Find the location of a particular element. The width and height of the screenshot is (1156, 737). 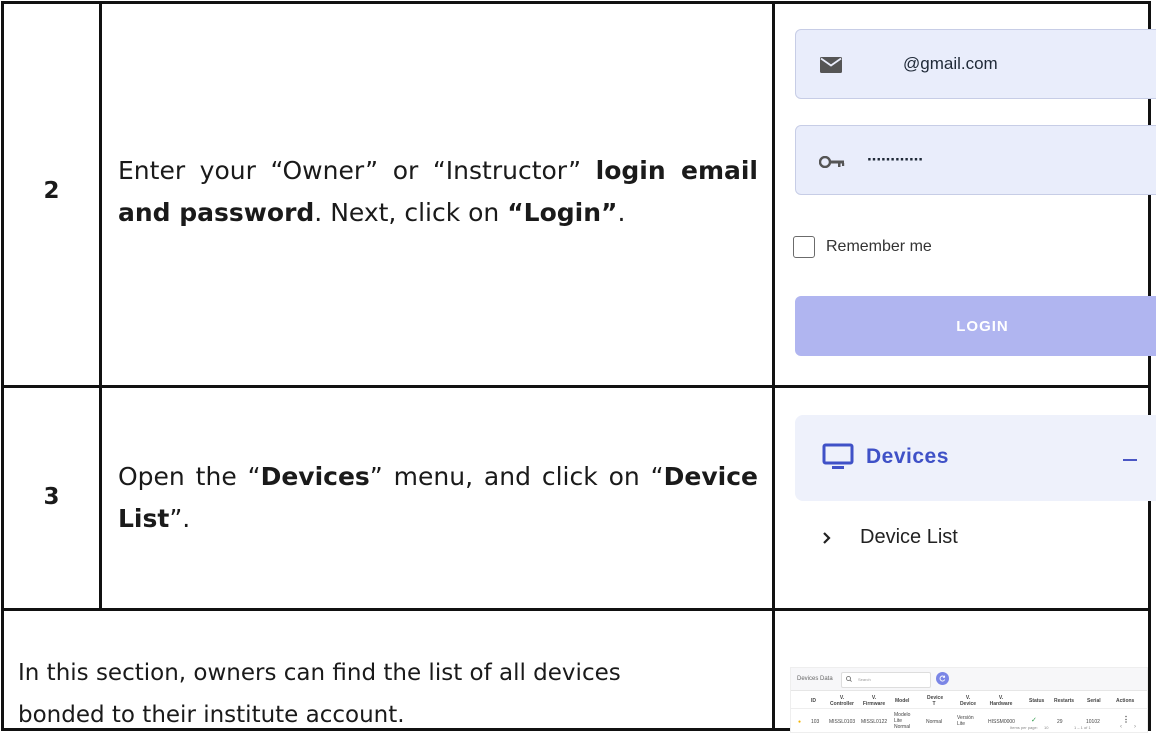

column-header: Restarts is located at coordinates (1064, 701).